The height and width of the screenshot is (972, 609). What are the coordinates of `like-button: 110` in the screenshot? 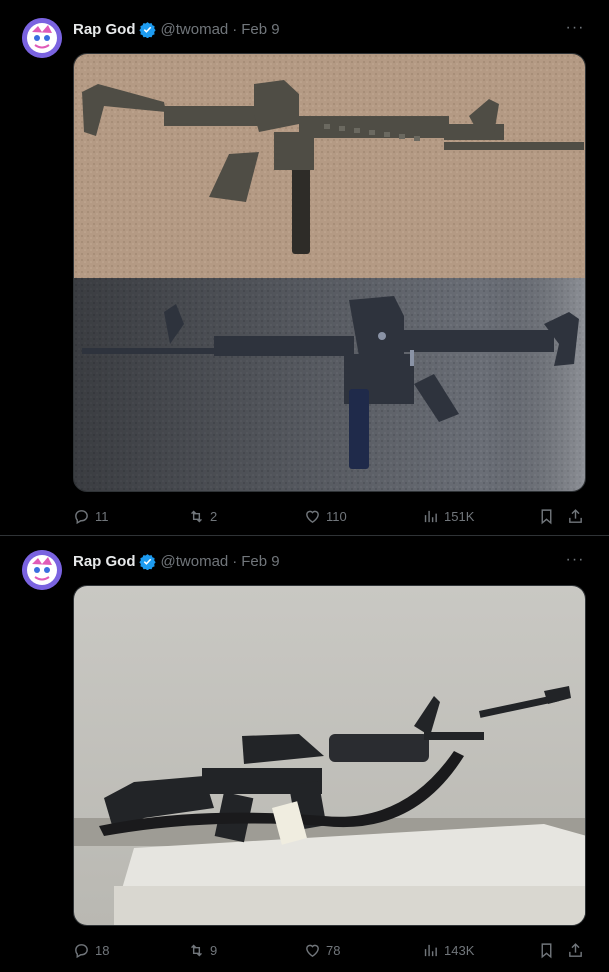 It's located at (325, 516).